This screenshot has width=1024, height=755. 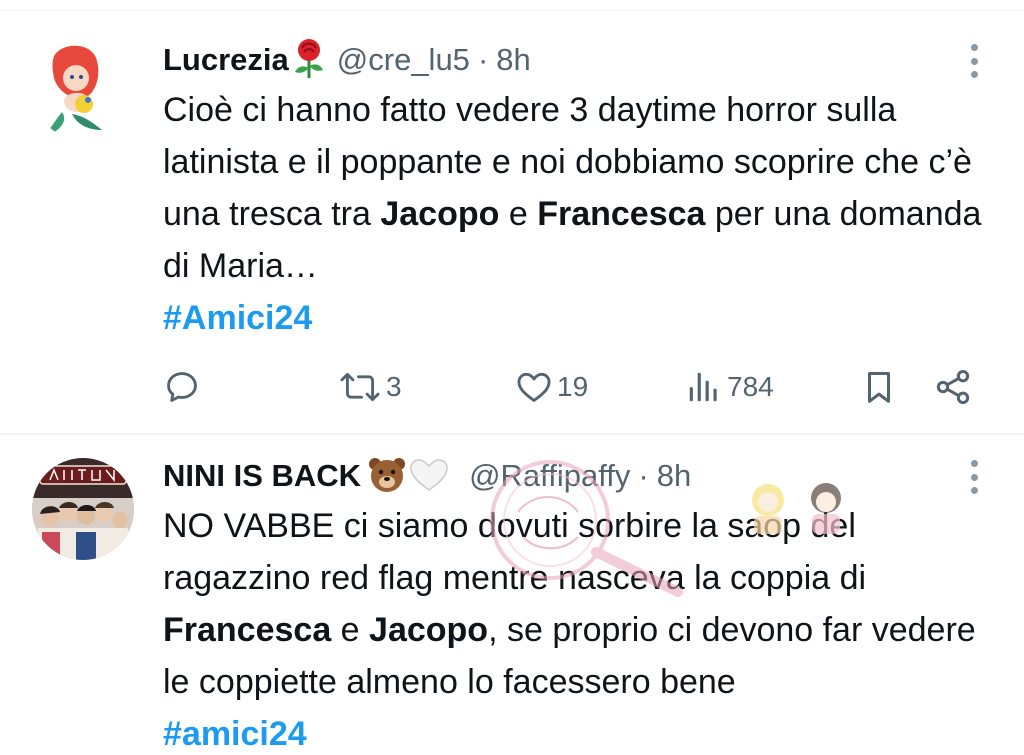 I want to click on views-count: 784, so click(x=750, y=386).